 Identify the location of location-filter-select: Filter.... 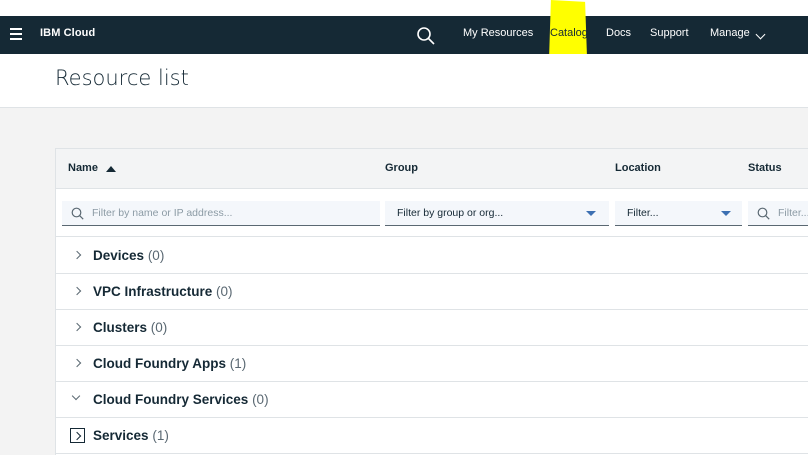
(678, 213).